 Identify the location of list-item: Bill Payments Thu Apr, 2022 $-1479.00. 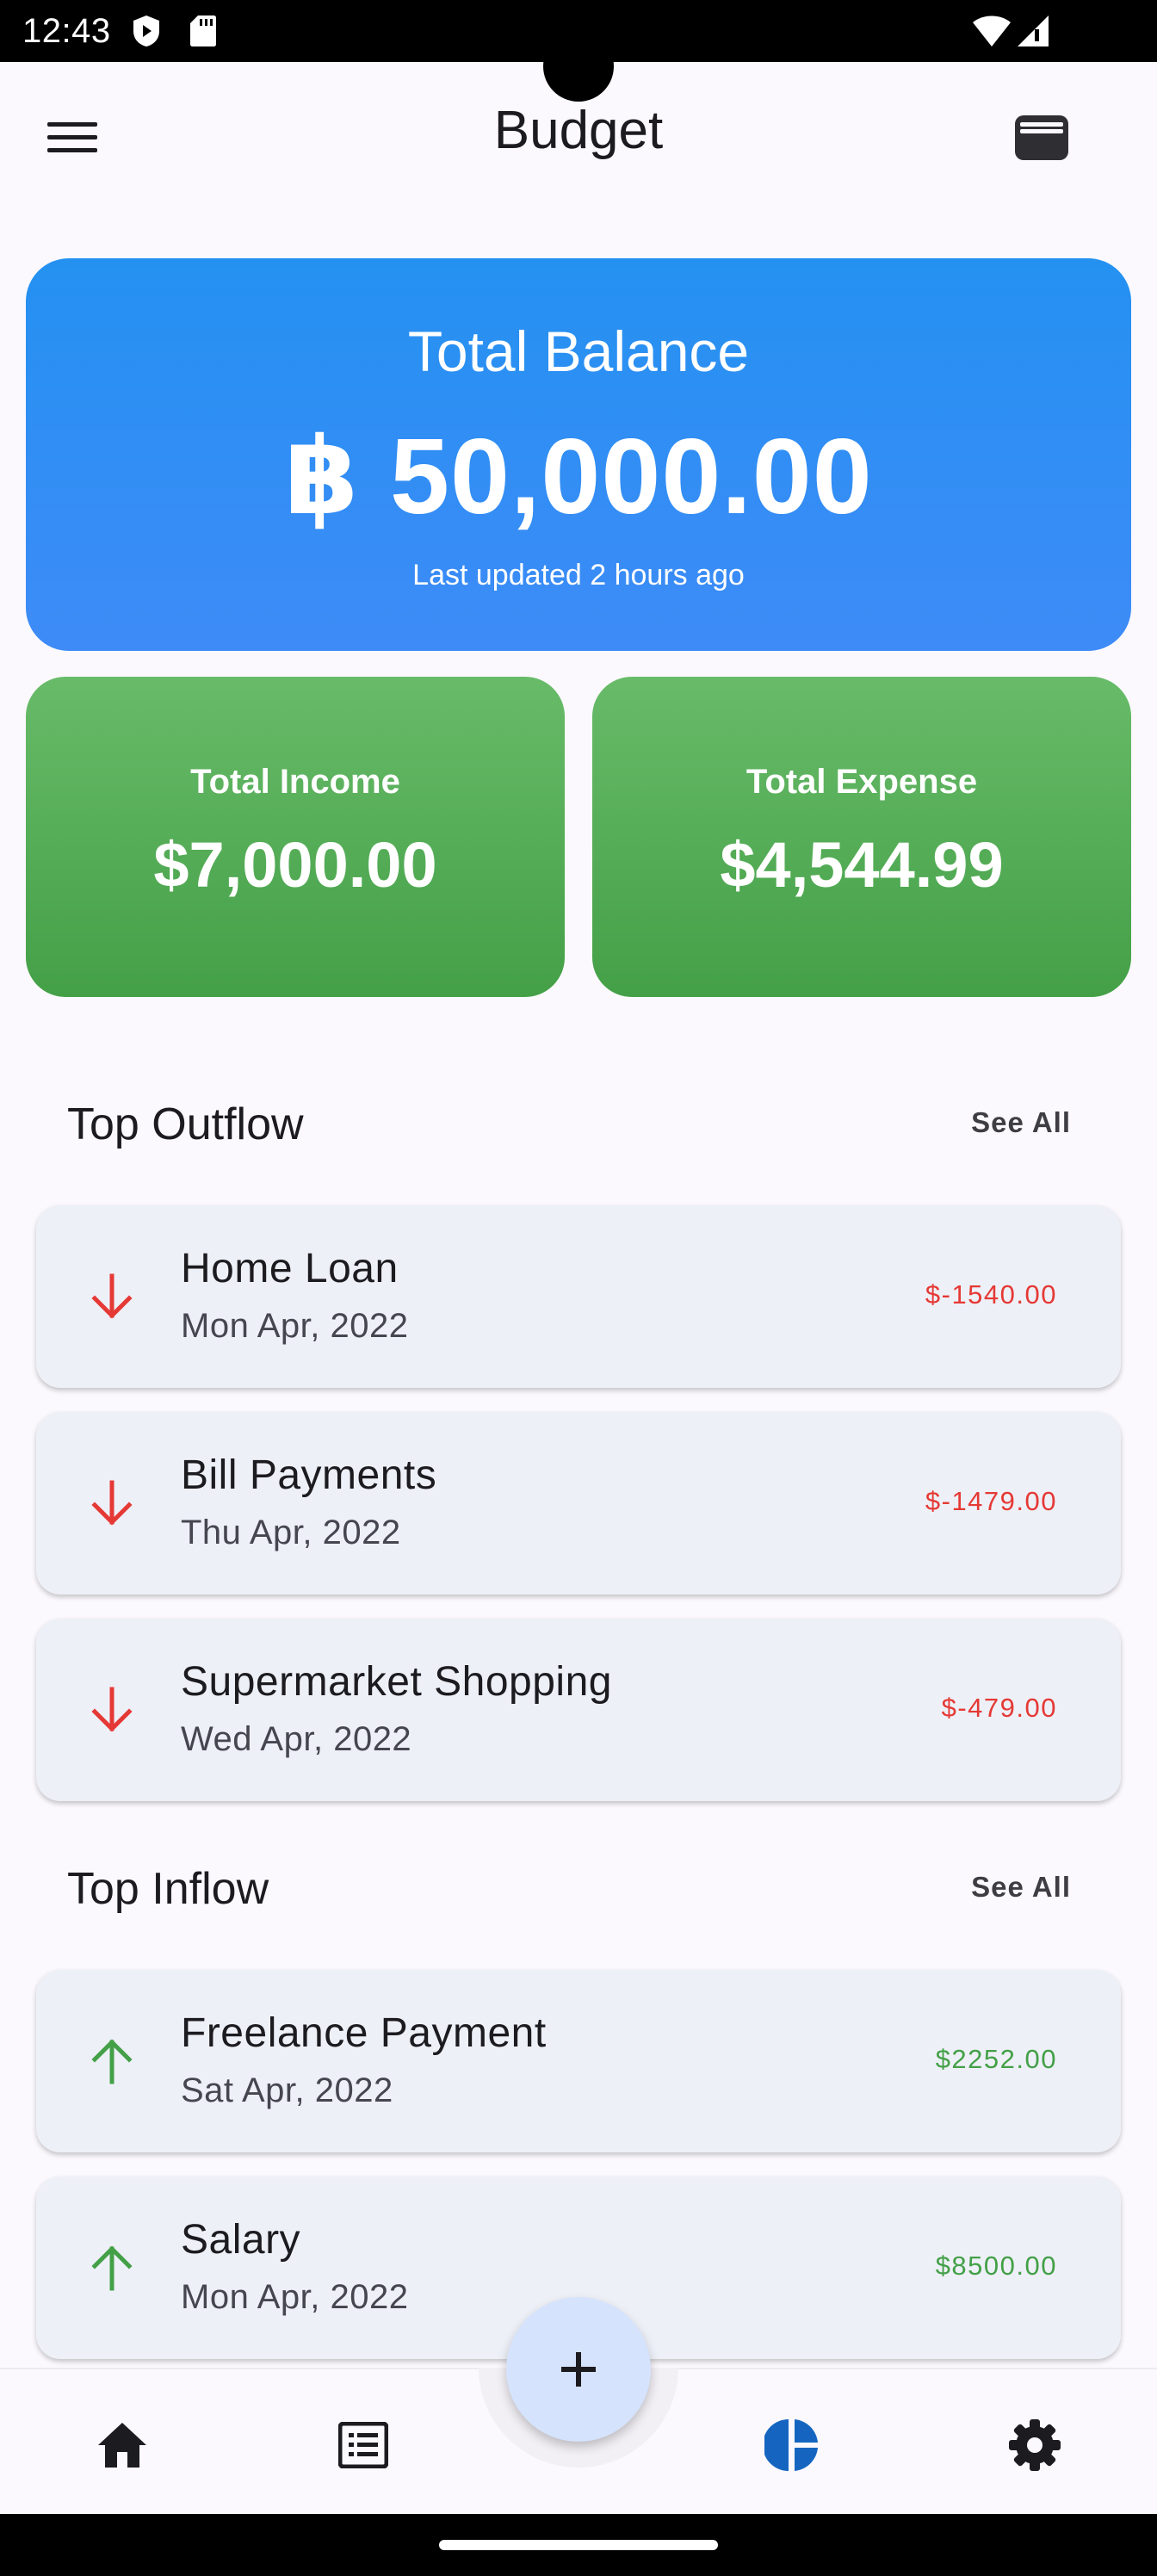
(579, 1504).